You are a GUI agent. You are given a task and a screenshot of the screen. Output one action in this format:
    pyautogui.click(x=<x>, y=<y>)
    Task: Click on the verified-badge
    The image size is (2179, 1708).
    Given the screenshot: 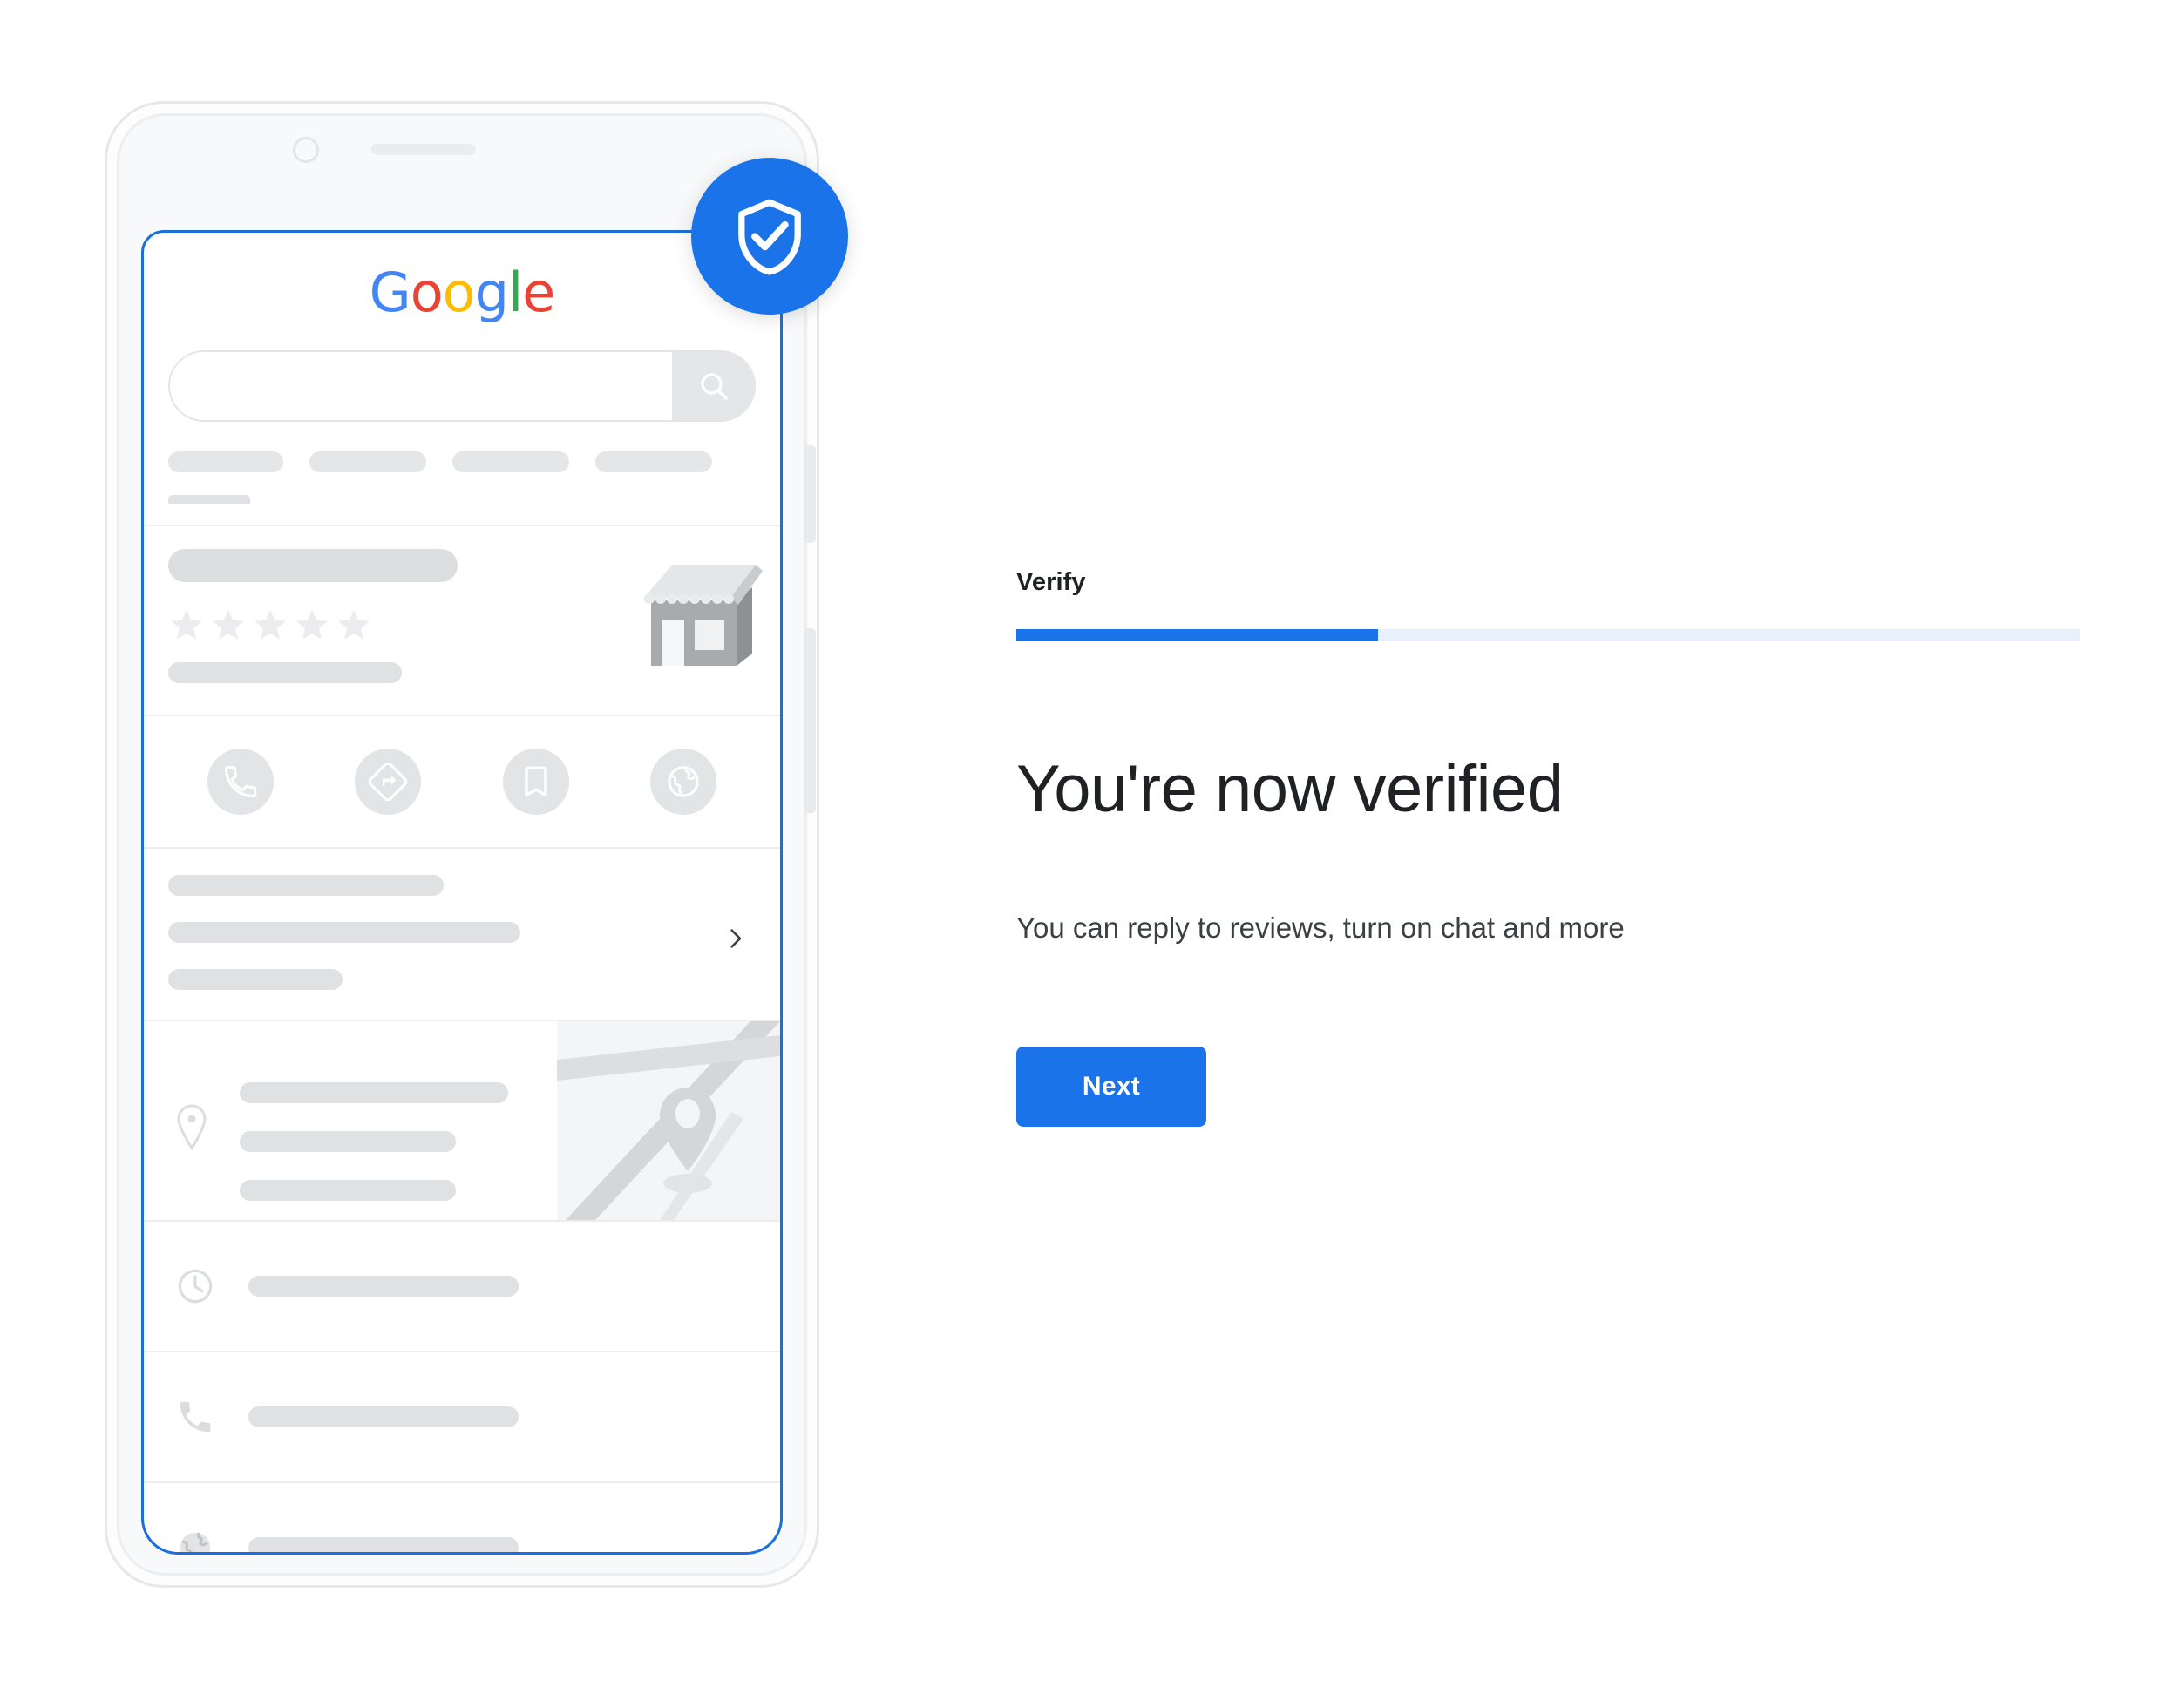 What is the action you would take?
    pyautogui.click(x=769, y=236)
    